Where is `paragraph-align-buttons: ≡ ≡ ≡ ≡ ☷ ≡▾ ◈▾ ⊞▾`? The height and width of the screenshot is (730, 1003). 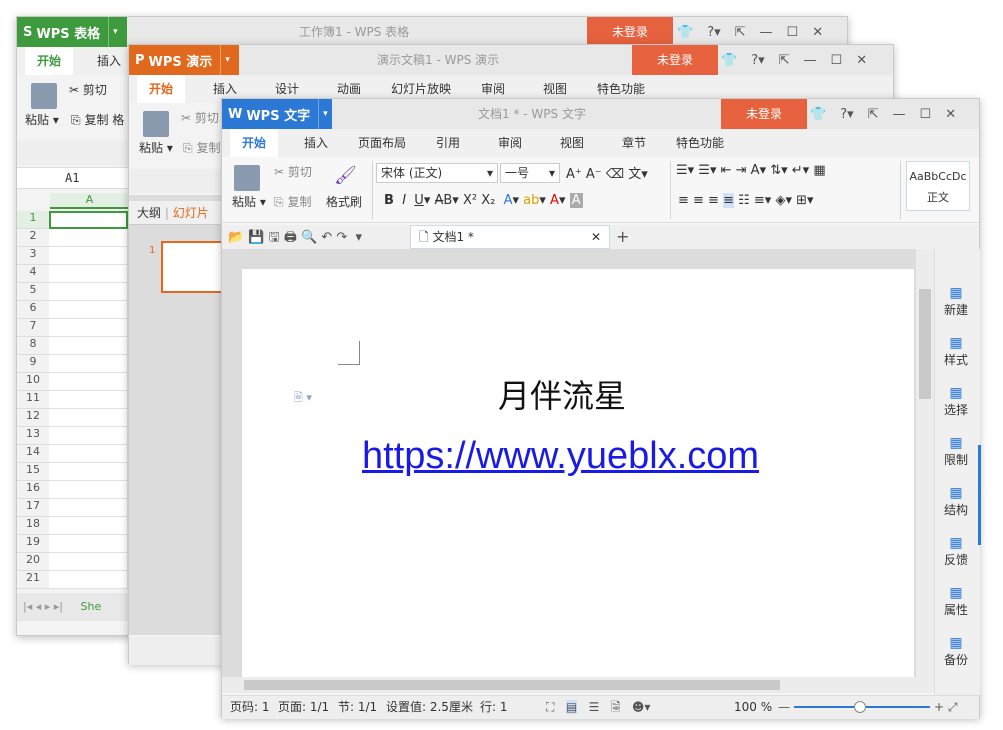 paragraph-align-buttons: ≡ ≡ ≡ ≡ ☷ ≡▾ ◈▾ ⊞▾ is located at coordinates (746, 200).